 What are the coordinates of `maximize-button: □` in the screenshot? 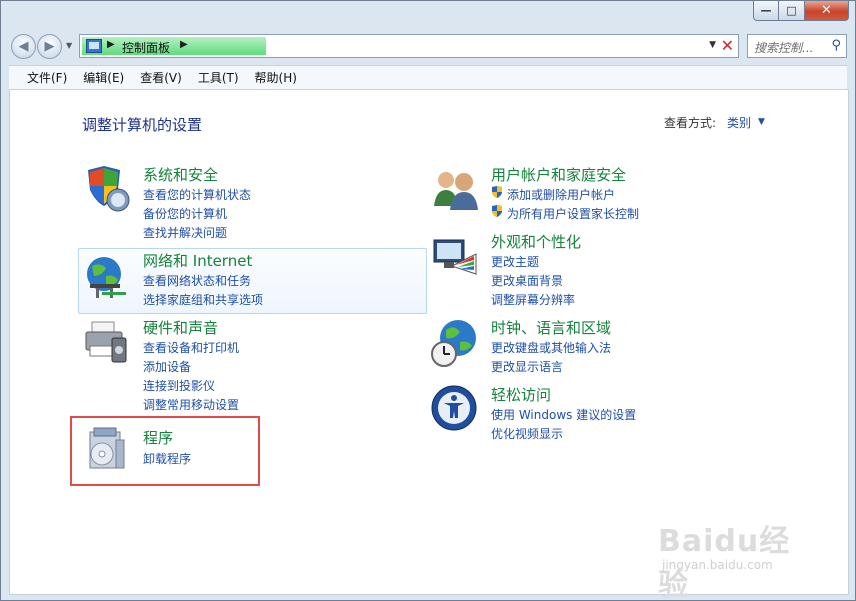 It's located at (792, 11).